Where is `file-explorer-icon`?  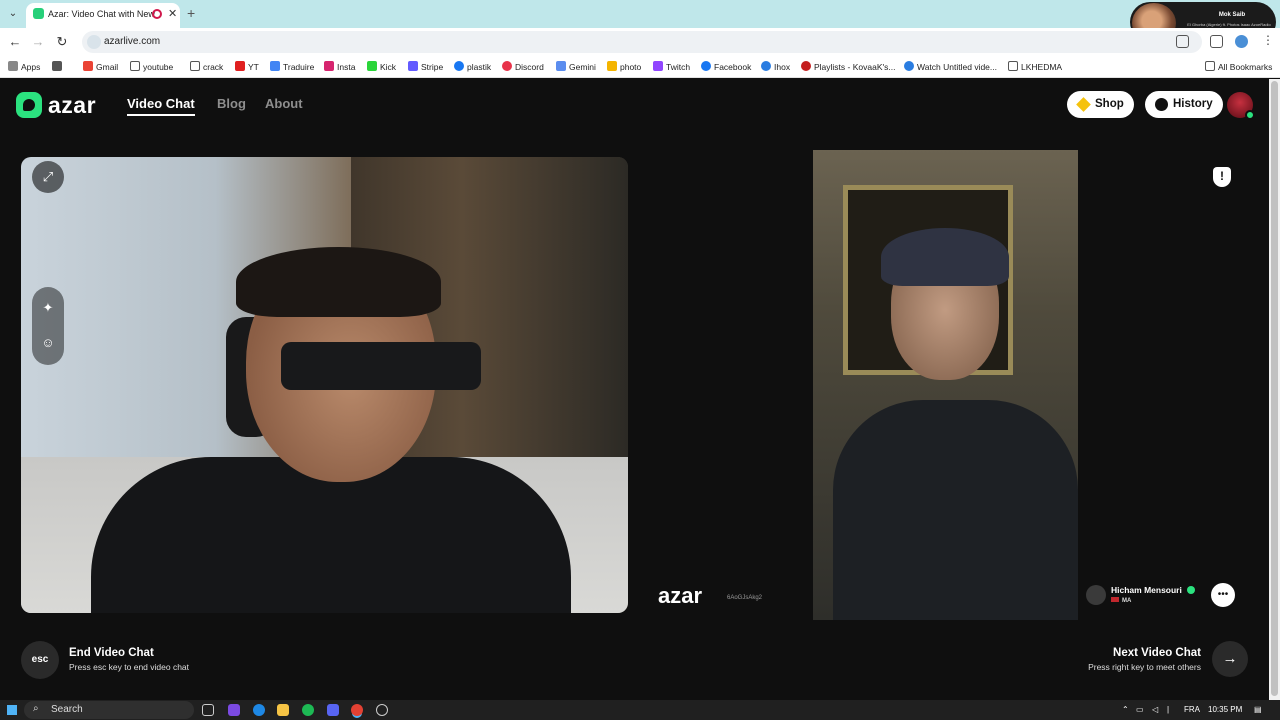 file-explorer-icon is located at coordinates (283, 710).